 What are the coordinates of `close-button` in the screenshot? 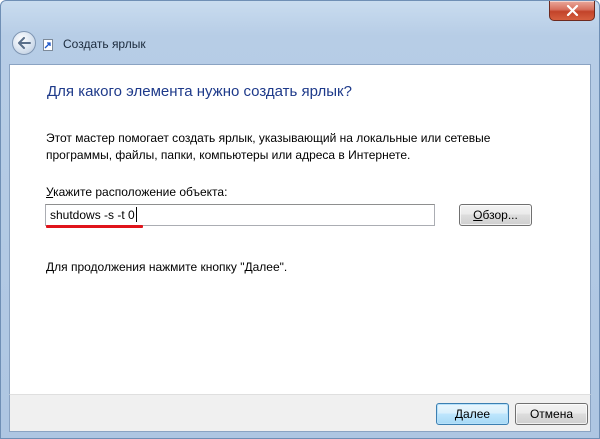 It's located at (572, 11).